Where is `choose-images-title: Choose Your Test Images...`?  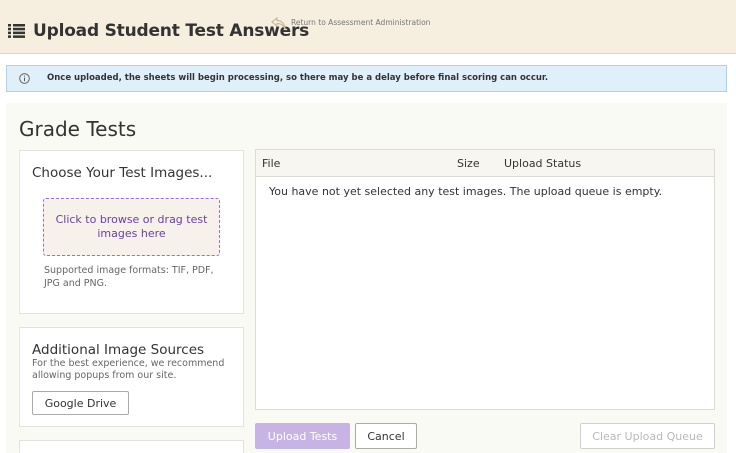 choose-images-title: Choose Your Test Images... is located at coordinates (122, 173).